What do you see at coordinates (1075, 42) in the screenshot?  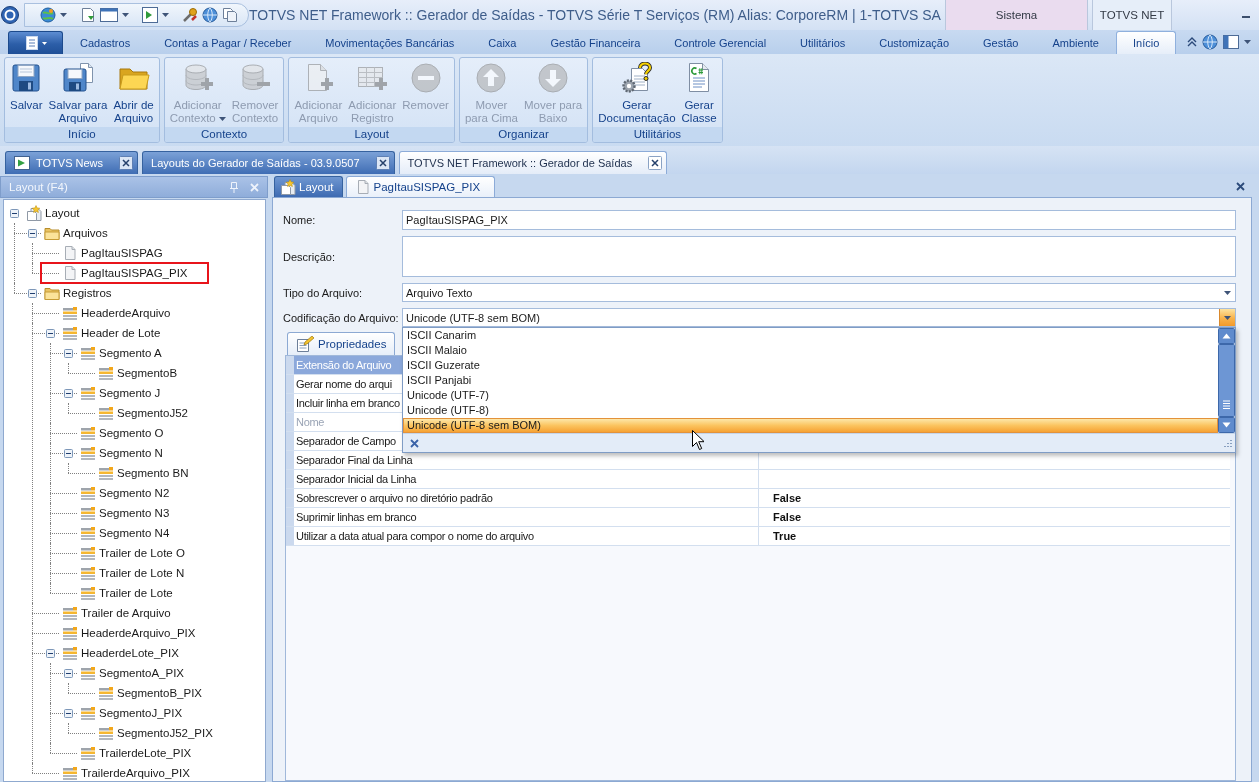 I see `menu-tab: Ambiente` at bounding box center [1075, 42].